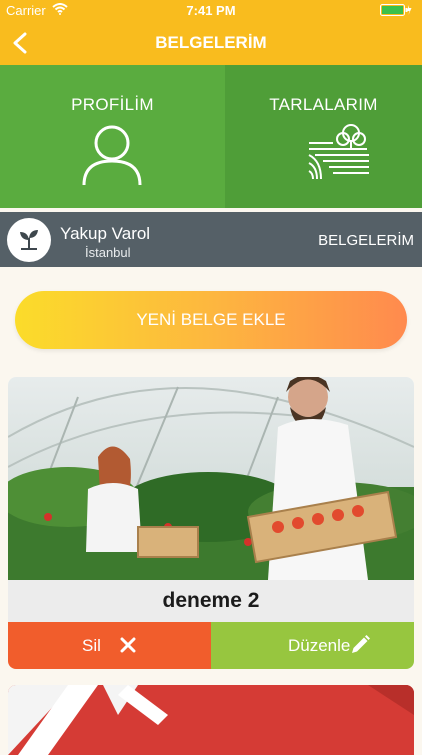 The height and width of the screenshot is (755, 422). What do you see at coordinates (323, 104) in the screenshot?
I see `fields-tile-label: TARLALARIM` at bounding box center [323, 104].